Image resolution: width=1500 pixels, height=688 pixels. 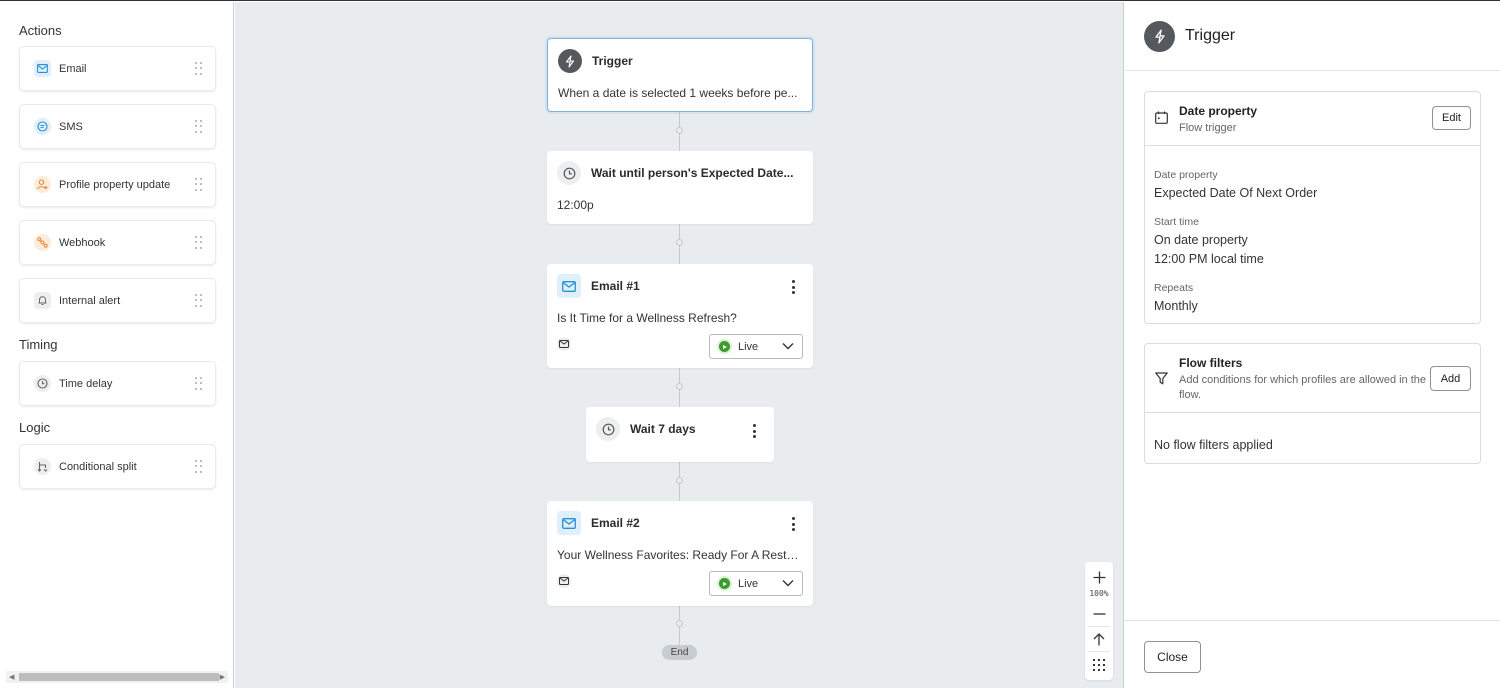 What do you see at coordinates (615, 286) in the screenshot?
I see `node-title: Email #1` at bounding box center [615, 286].